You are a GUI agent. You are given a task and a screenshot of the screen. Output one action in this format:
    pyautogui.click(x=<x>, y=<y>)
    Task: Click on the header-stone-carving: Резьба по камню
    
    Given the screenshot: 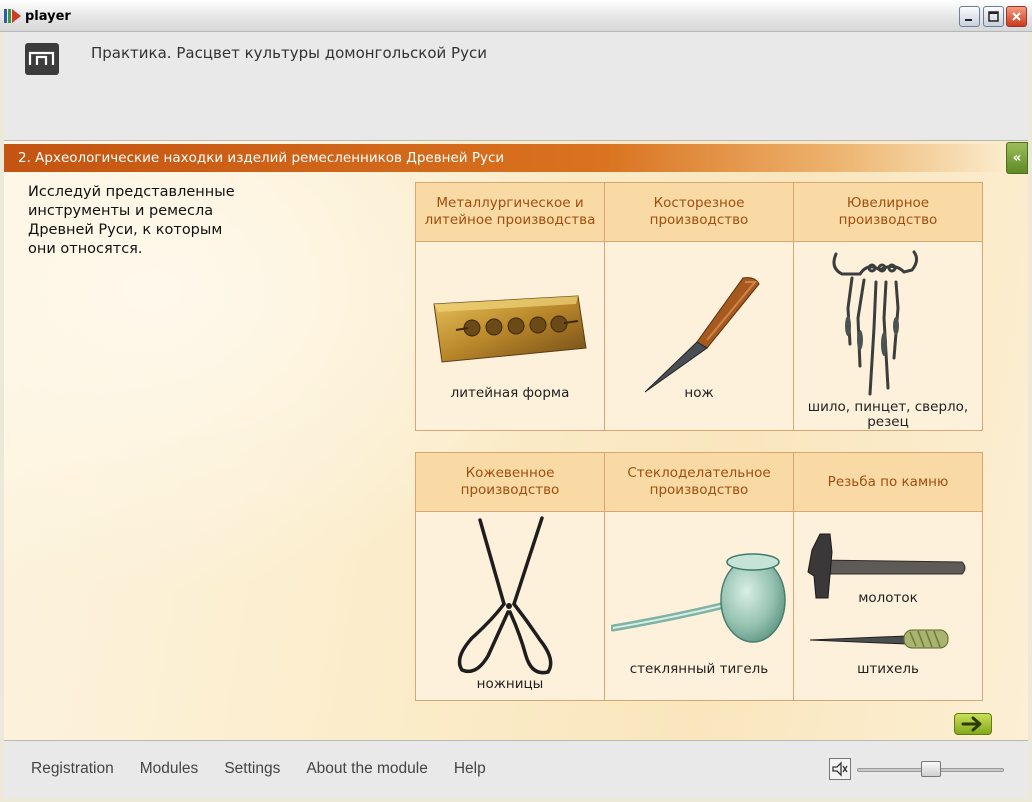 What is the action you would take?
    pyautogui.click(x=888, y=481)
    